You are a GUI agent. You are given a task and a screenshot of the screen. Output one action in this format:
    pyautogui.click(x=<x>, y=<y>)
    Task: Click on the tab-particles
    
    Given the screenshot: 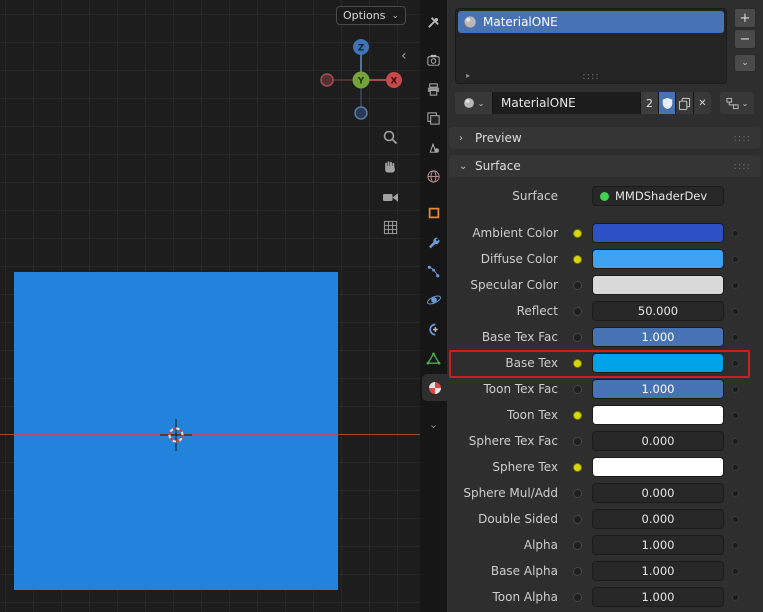 What is the action you would take?
    pyautogui.click(x=433, y=271)
    